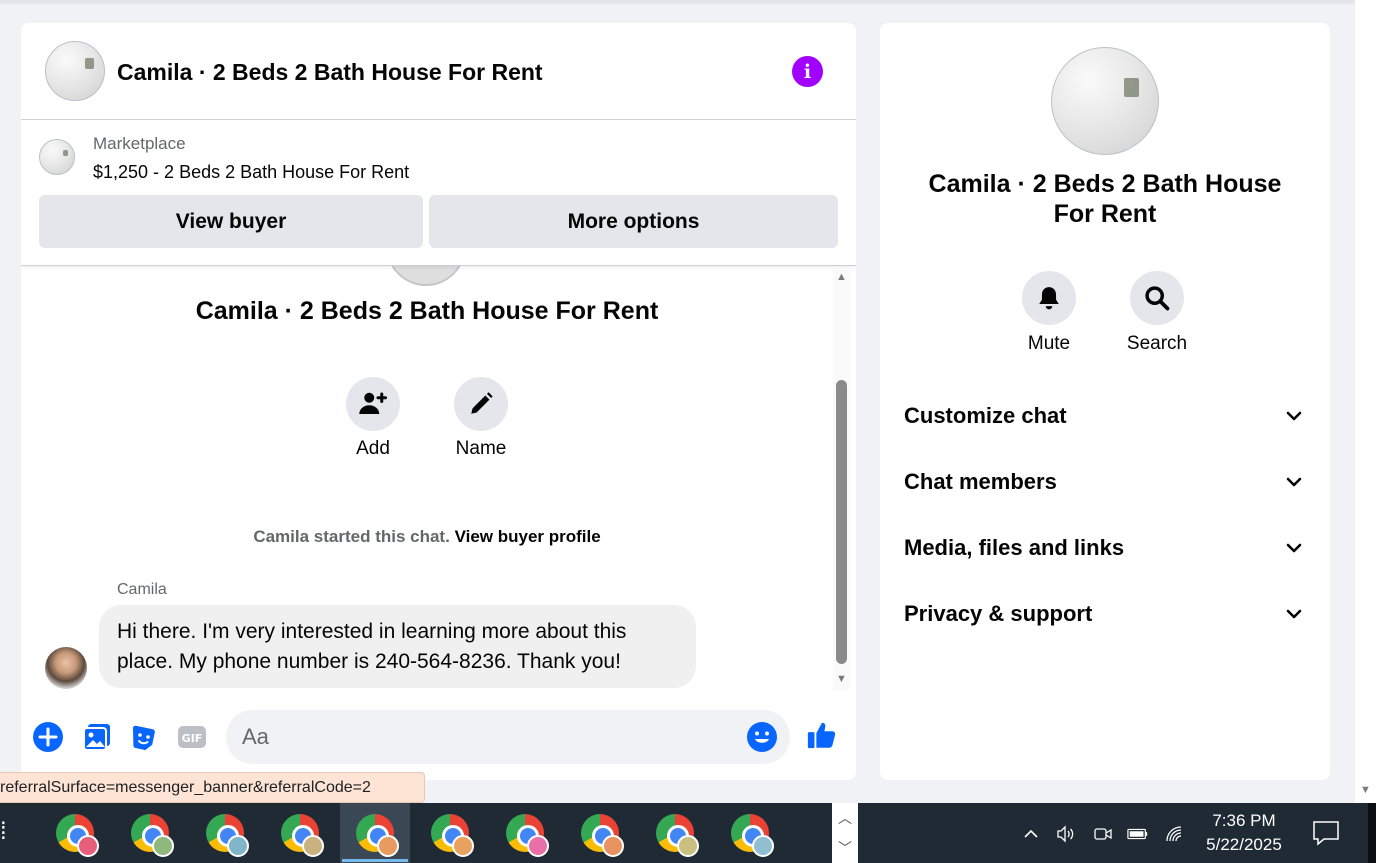  I want to click on wifi-icon, so click(1176, 834).